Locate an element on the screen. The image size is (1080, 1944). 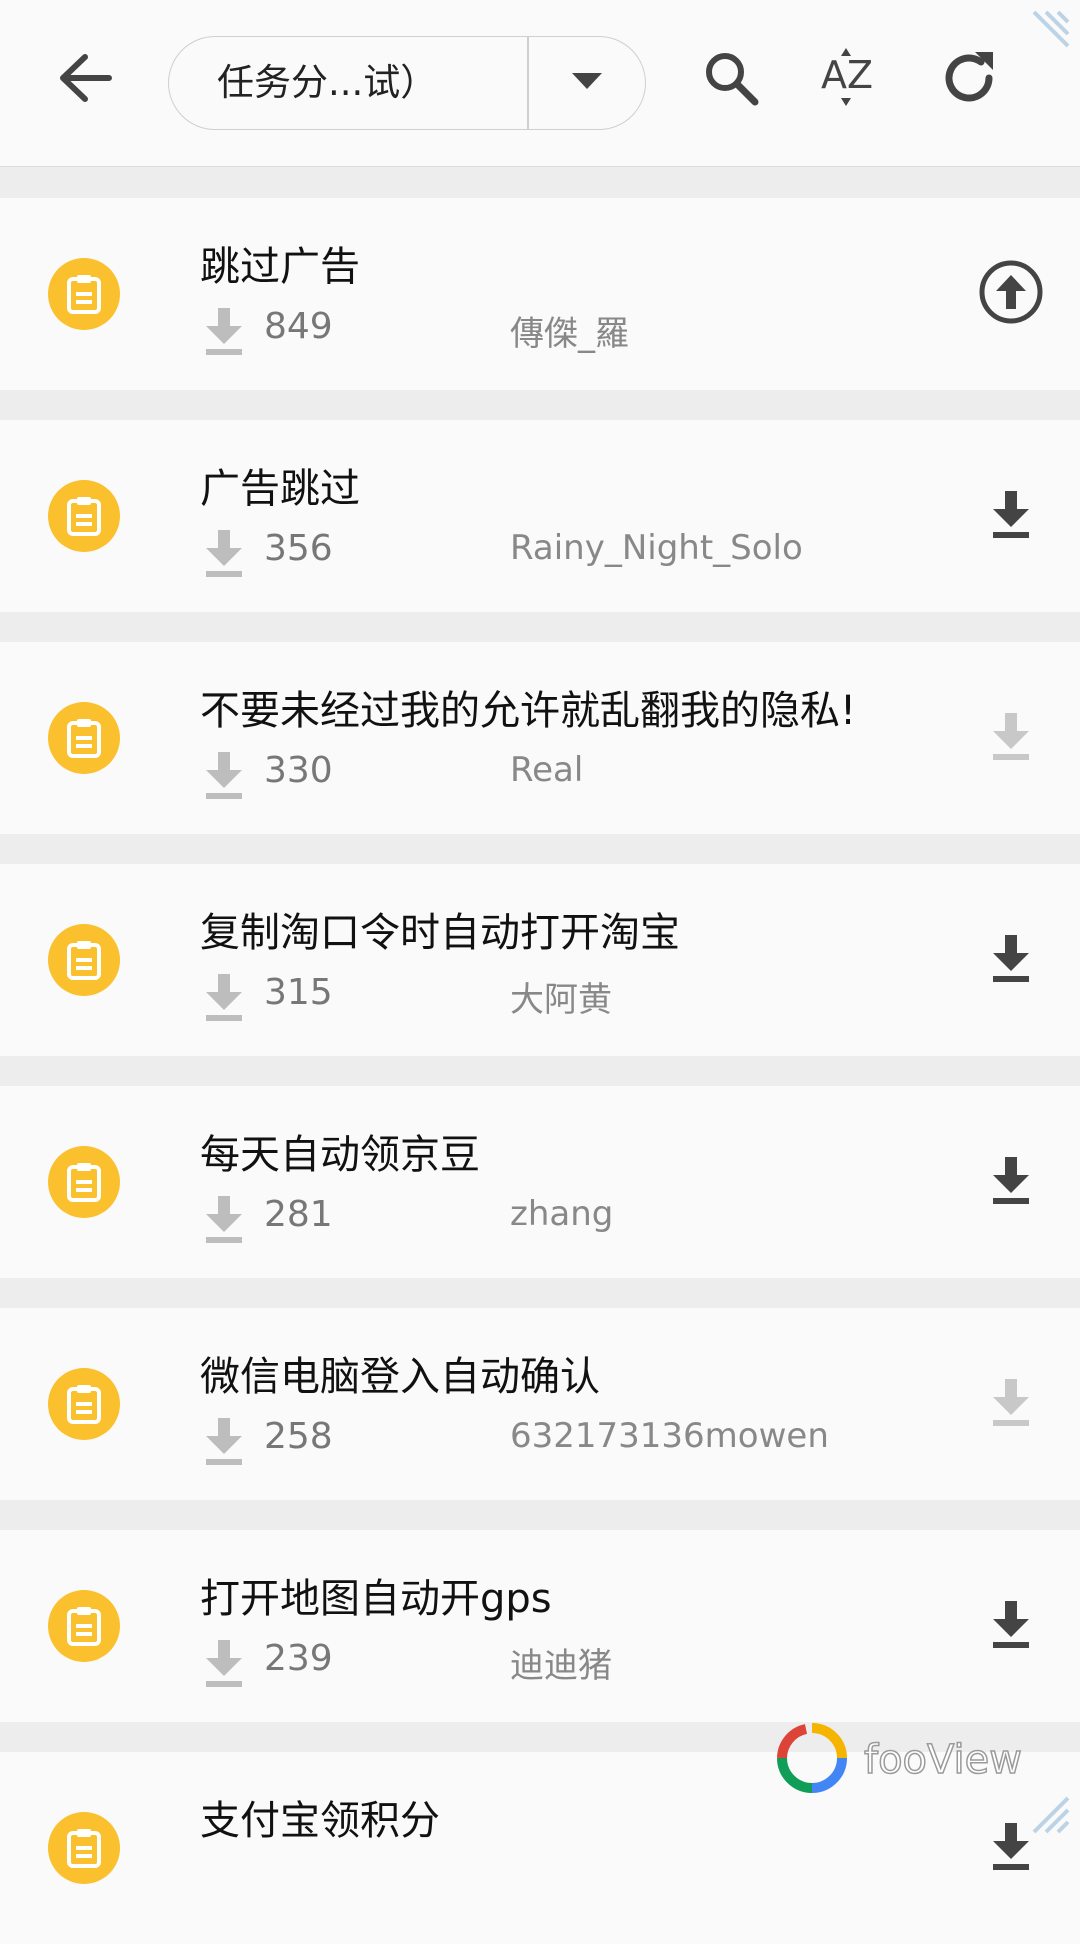
task-title: 复制淘口令时自动打开淘宝 is located at coordinates (440, 933).